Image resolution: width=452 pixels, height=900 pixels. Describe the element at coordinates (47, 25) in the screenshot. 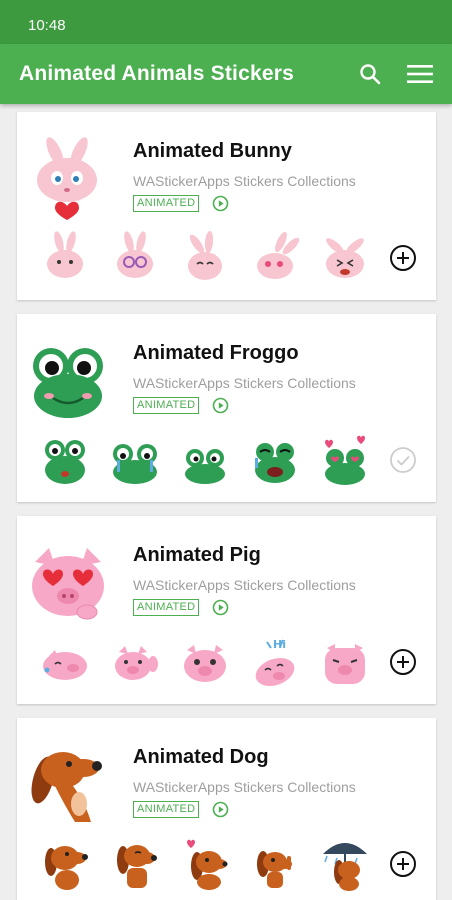

I see `status-time: 10:48` at that location.